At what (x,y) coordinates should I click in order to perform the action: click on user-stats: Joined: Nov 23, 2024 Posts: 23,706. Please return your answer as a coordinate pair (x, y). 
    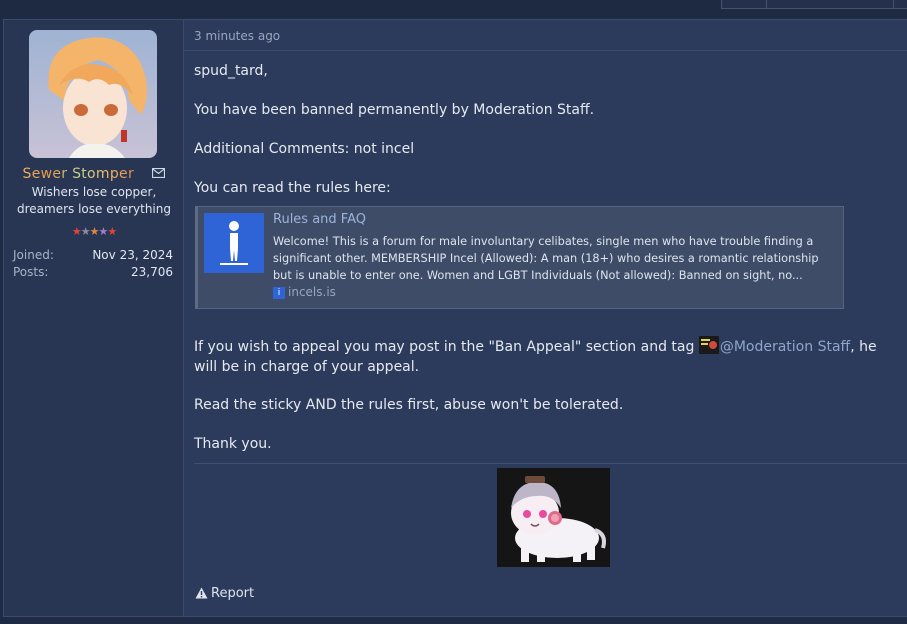
    Looking at the image, I should click on (93, 264).